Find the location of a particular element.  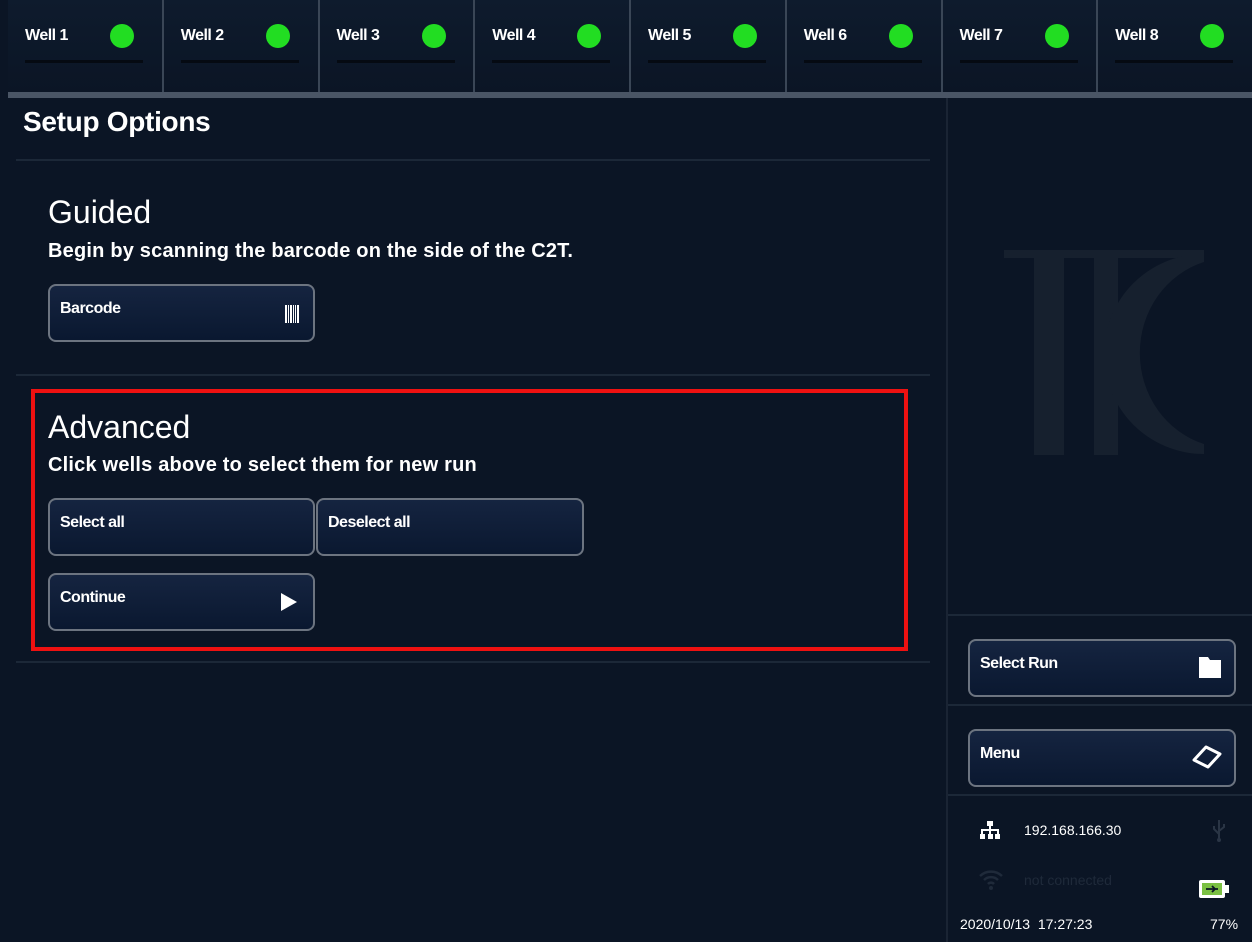

advanced-title: Advanced is located at coordinates (119, 427).